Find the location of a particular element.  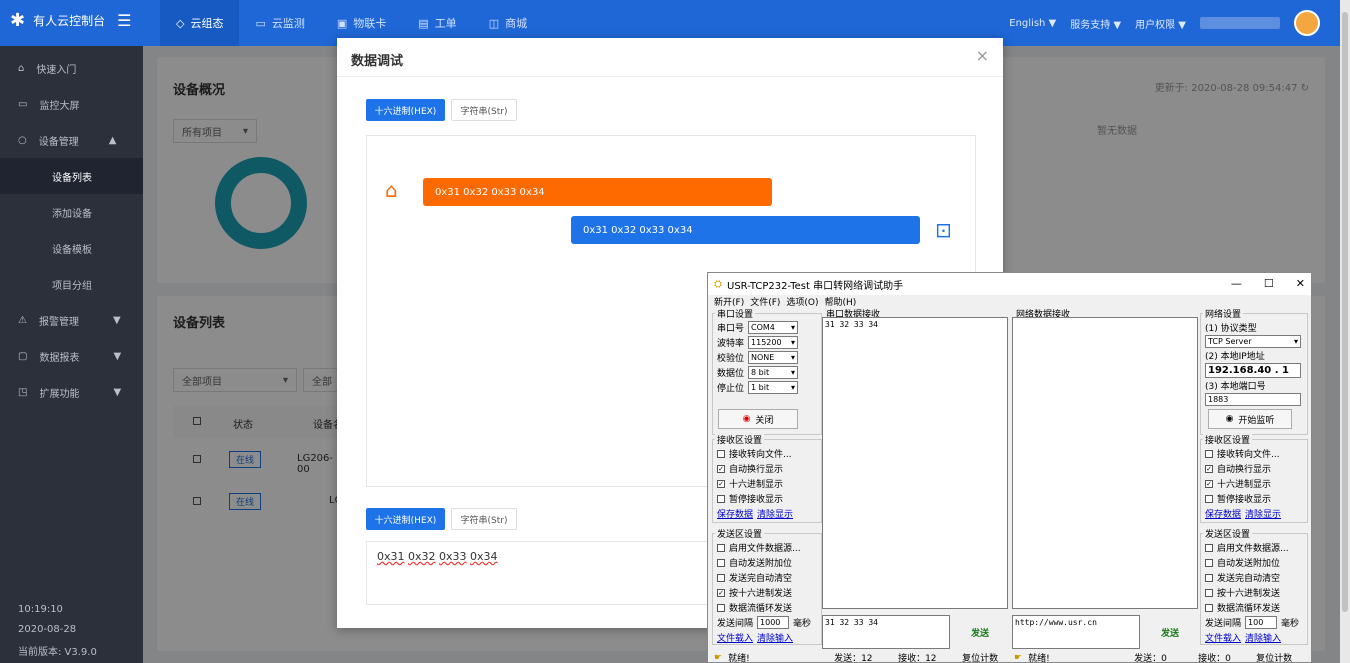

close-icon: ✕ is located at coordinates (1300, 283).